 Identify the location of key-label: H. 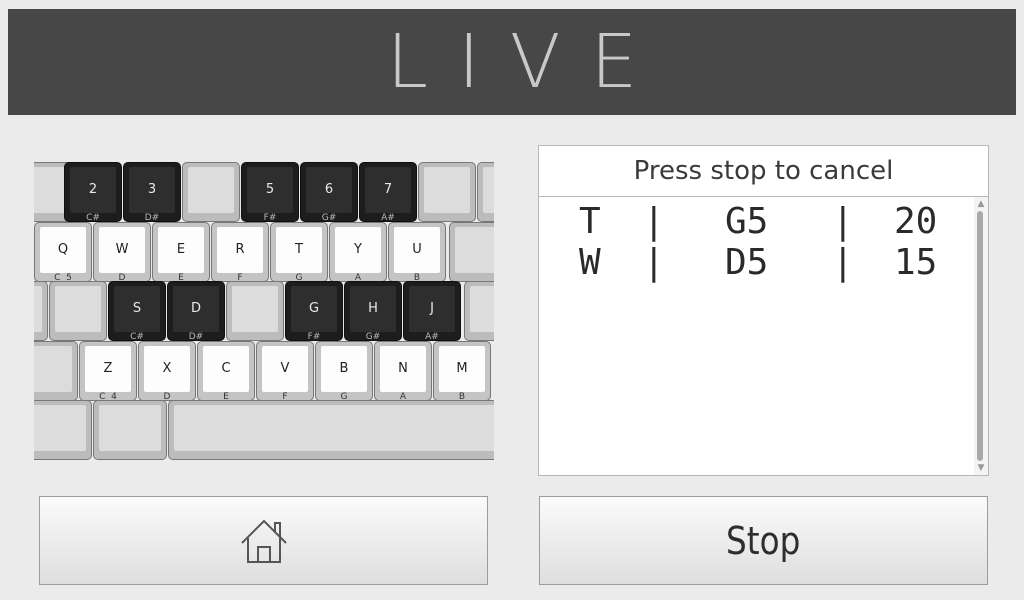
(373, 308).